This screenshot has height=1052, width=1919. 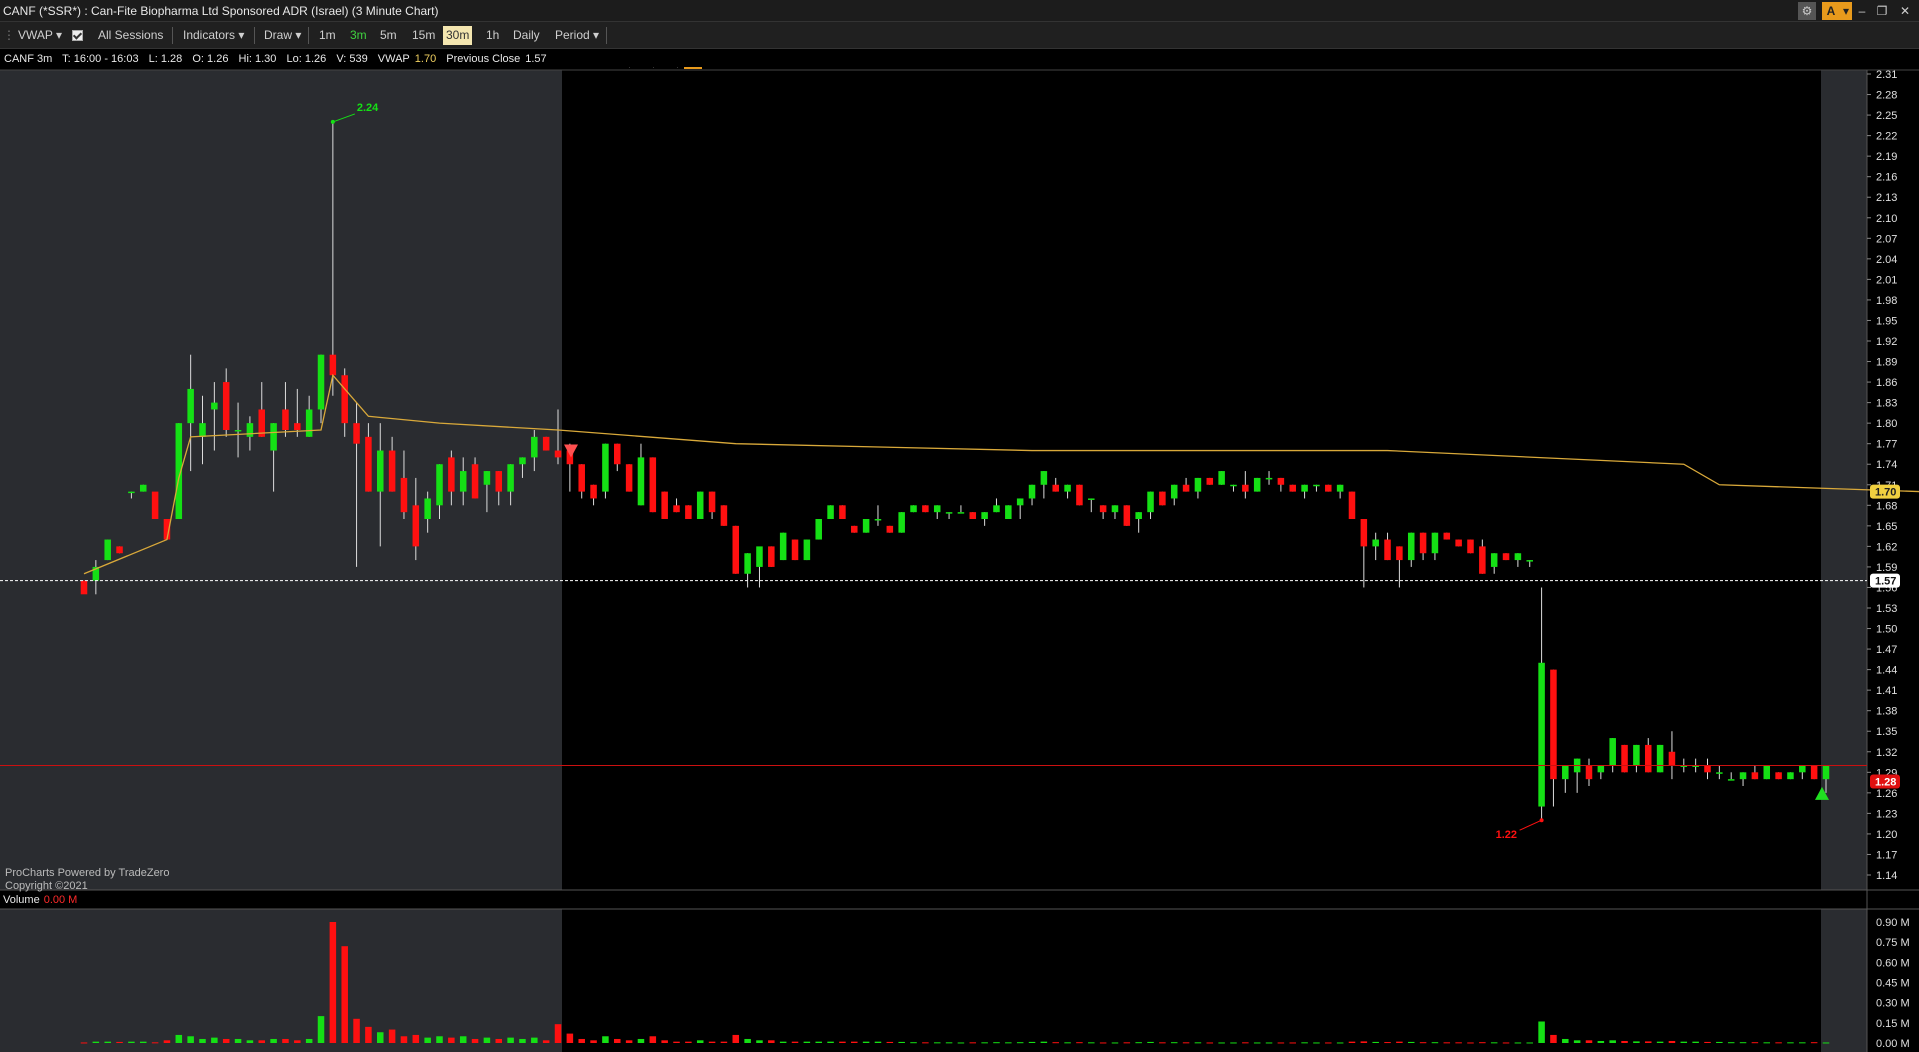 What do you see at coordinates (1541, 820) in the screenshot?
I see `low-marker-dot` at bounding box center [1541, 820].